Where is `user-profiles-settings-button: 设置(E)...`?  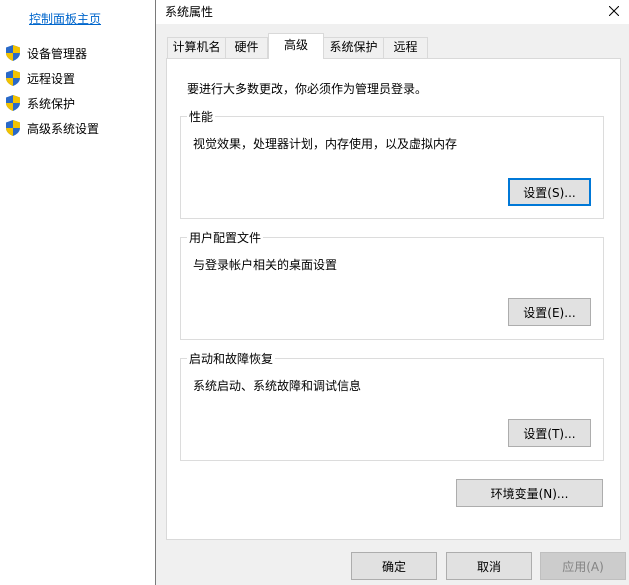 user-profiles-settings-button: 设置(E)... is located at coordinates (549, 312).